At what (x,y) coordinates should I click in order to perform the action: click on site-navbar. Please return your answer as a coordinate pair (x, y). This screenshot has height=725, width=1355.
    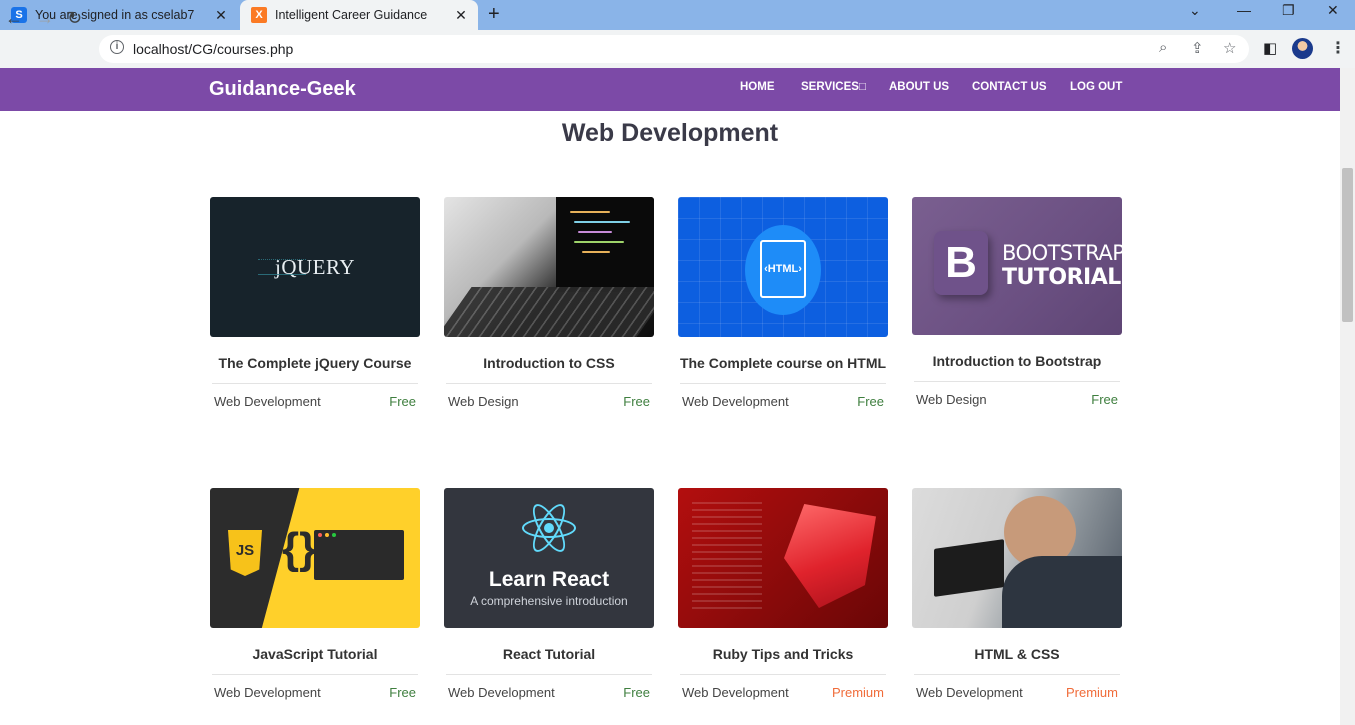
    Looking at the image, I should click on (670, 89).